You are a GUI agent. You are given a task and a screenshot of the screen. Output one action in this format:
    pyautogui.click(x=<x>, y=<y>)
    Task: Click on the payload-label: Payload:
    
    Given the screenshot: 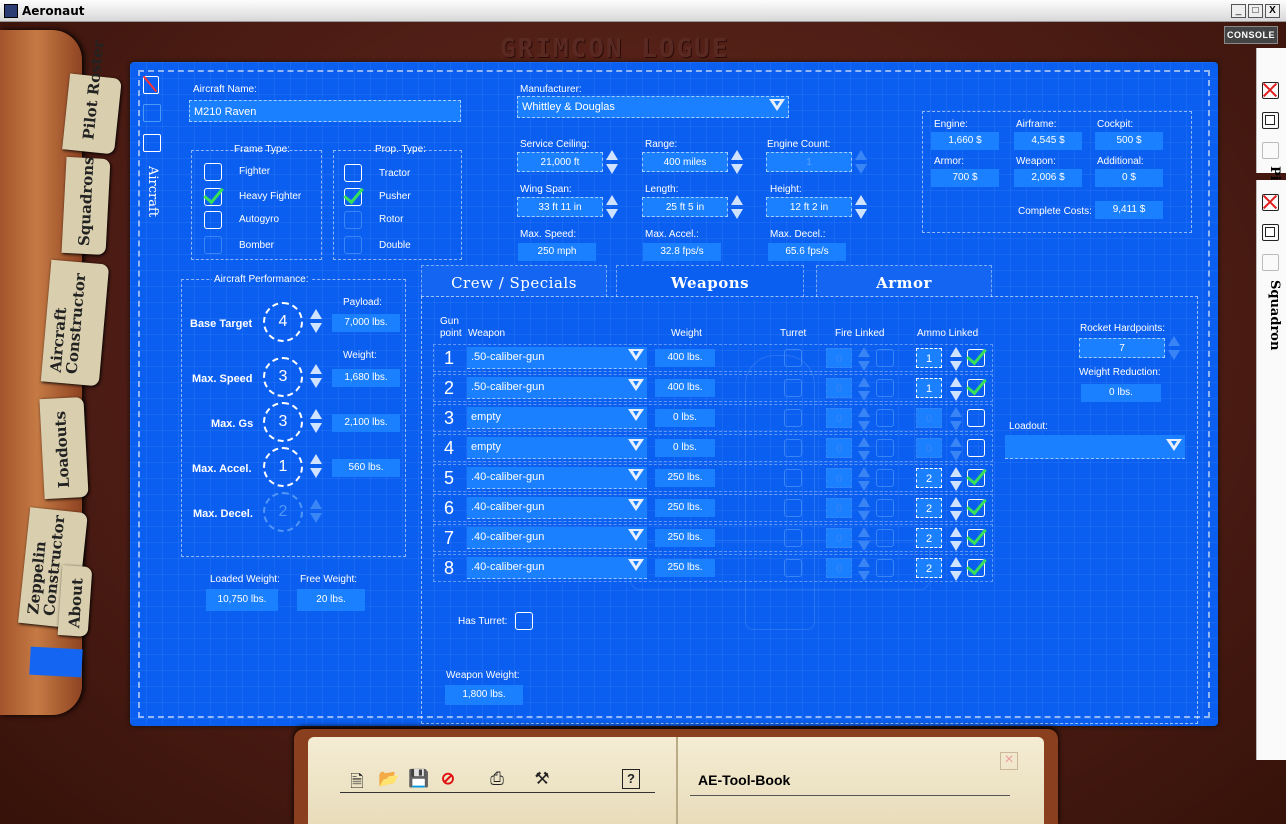 What is the action you would take?
    pyautogui.click(x=362, y=302)
    